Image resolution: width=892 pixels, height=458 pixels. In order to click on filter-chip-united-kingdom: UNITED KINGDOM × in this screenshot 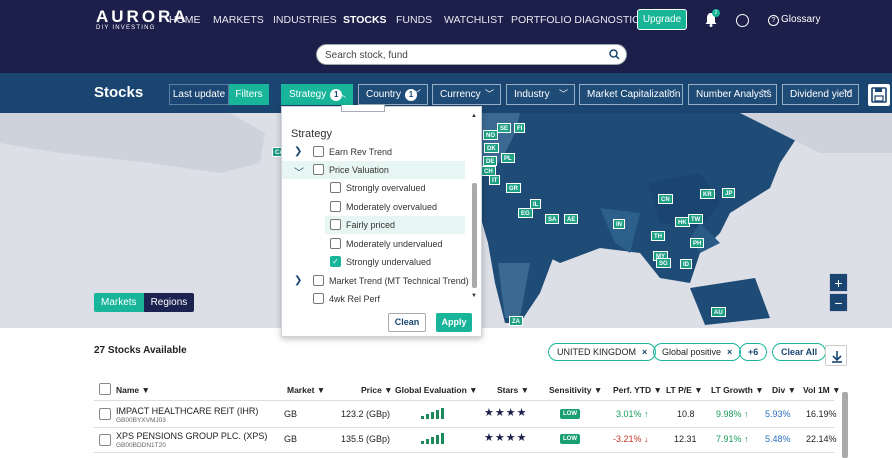, I will do `click(602, 352)`.